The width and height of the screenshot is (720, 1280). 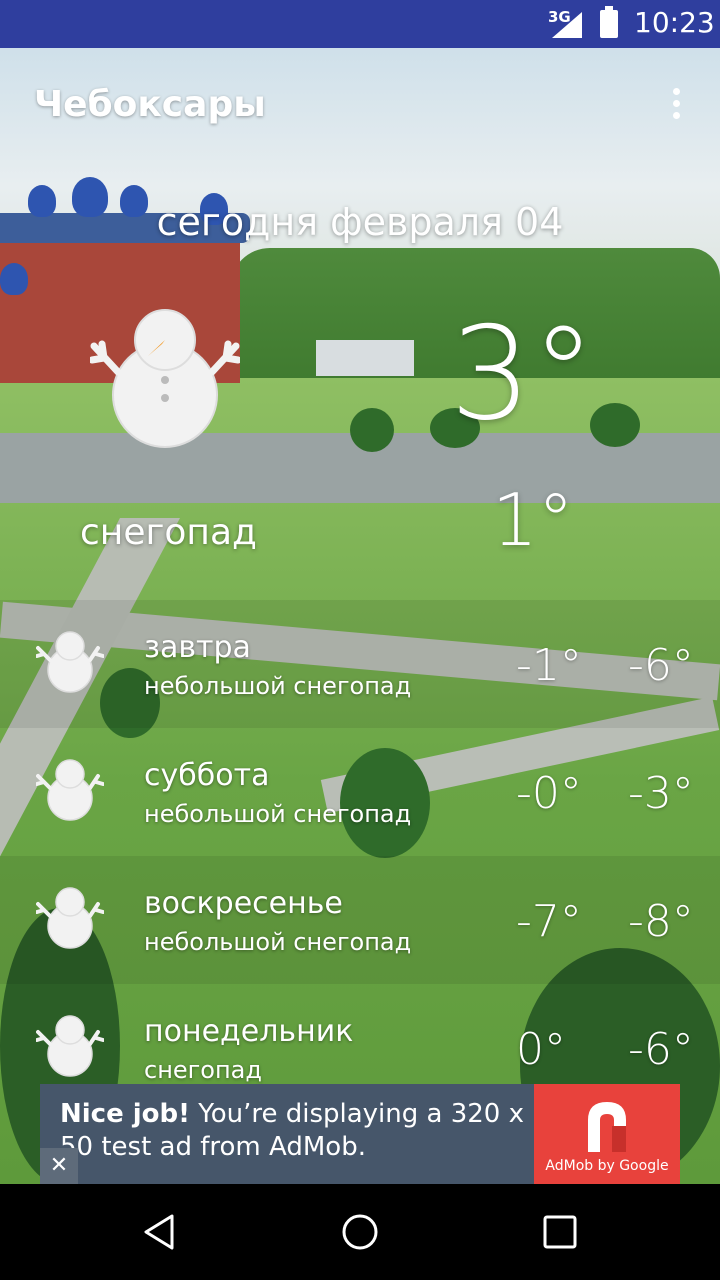 I want to click on forecast-high: -0°, so click(x=549, y=793).